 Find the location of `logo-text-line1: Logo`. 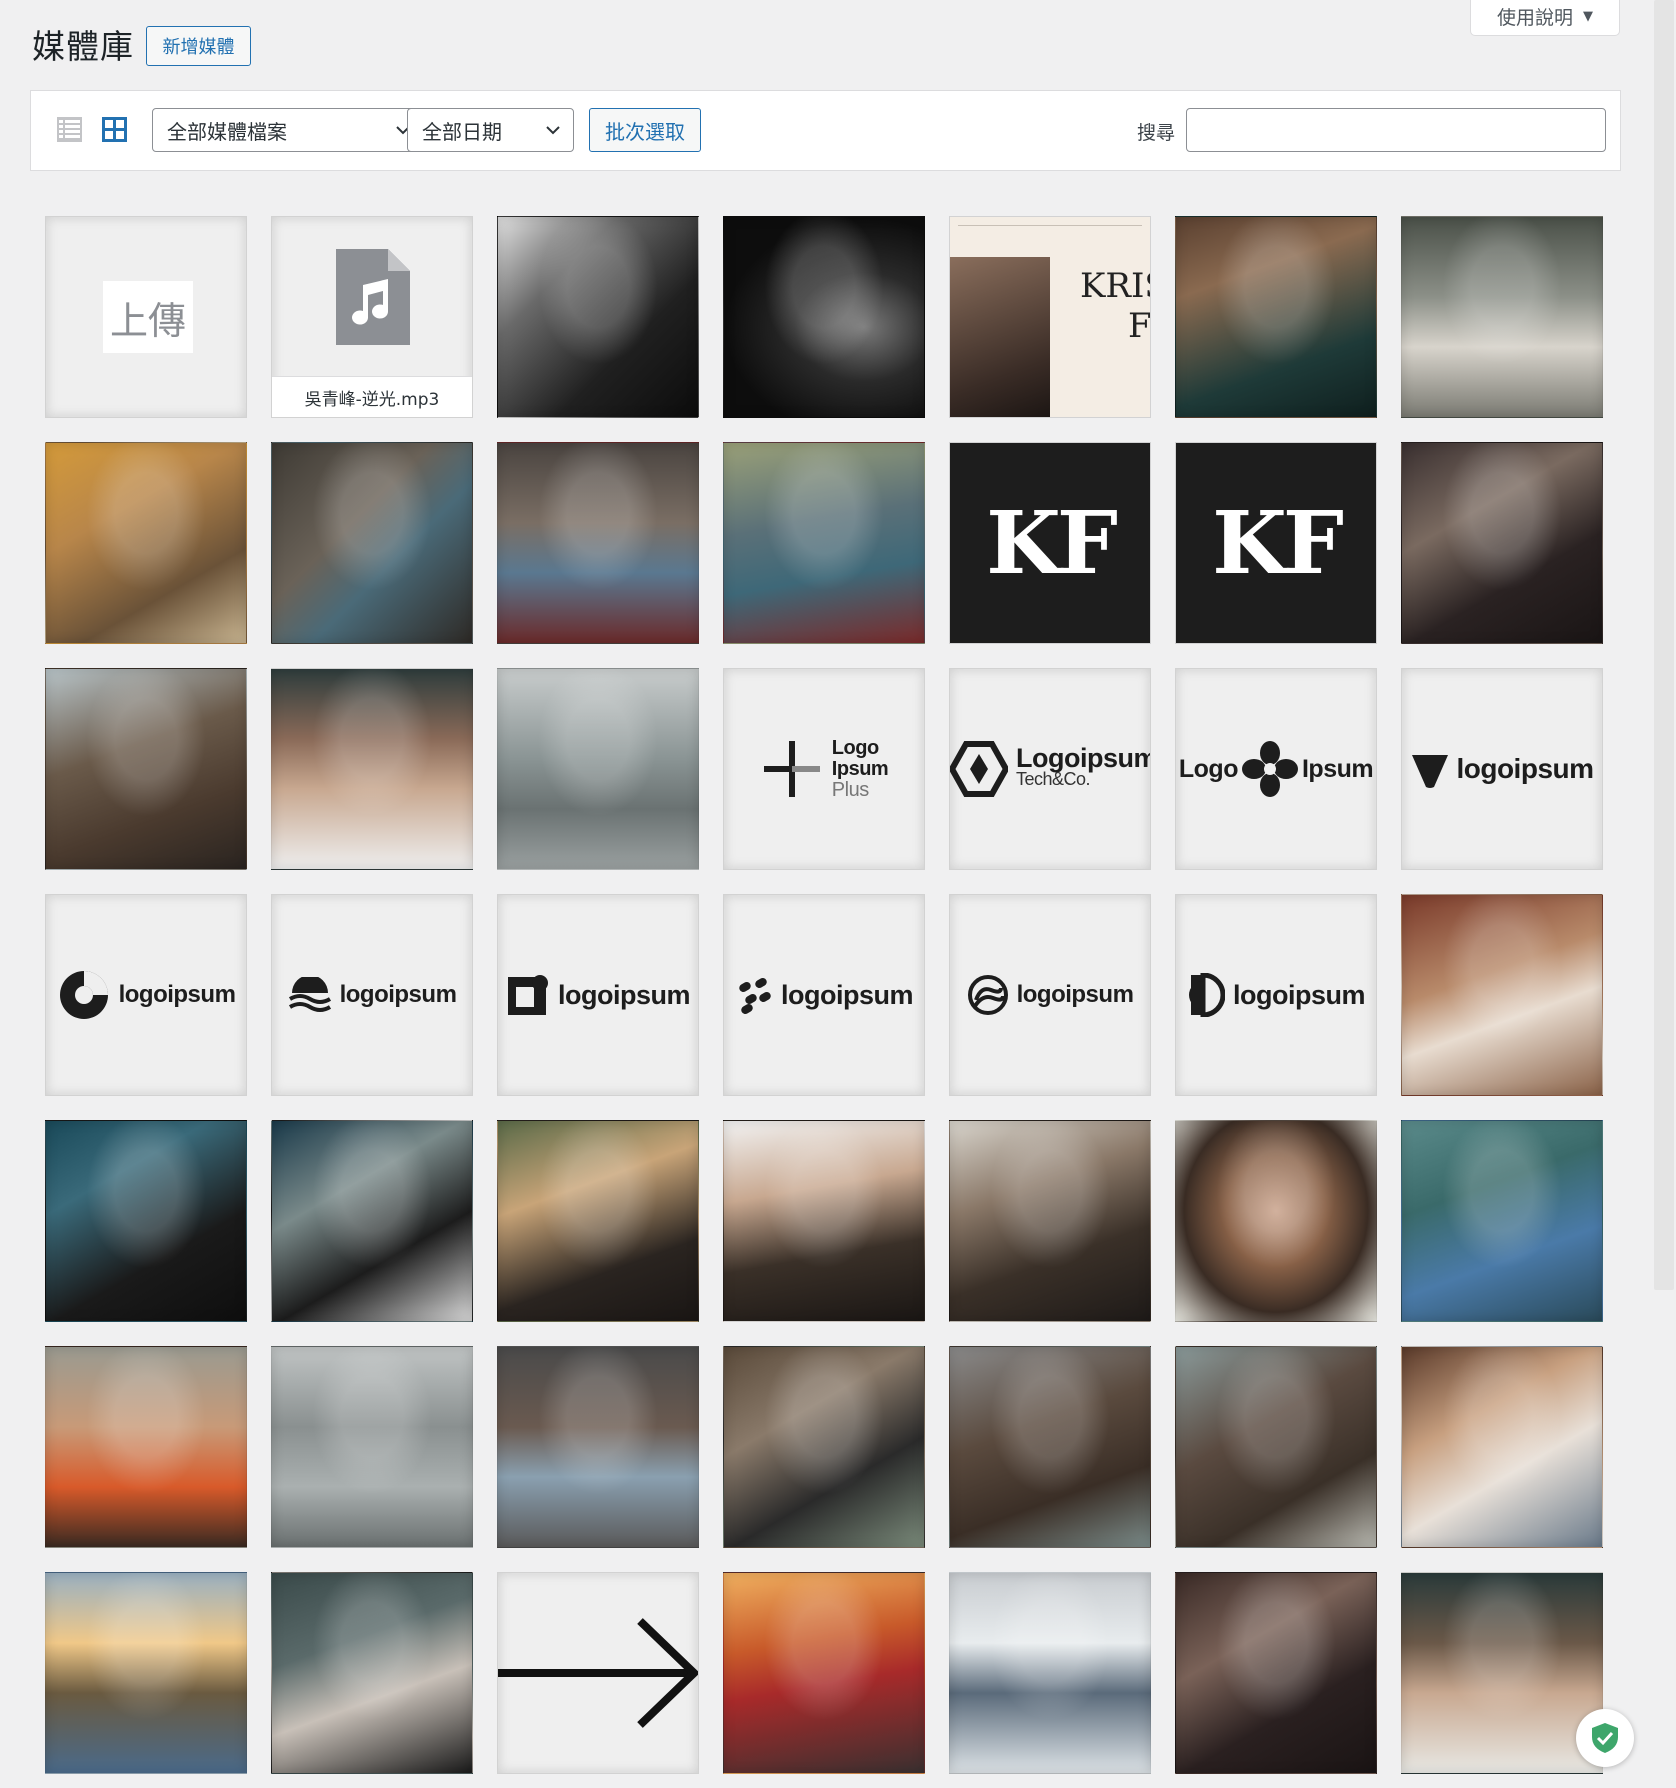

logo-text-line1: Logo is located at coordinates (855, 747).